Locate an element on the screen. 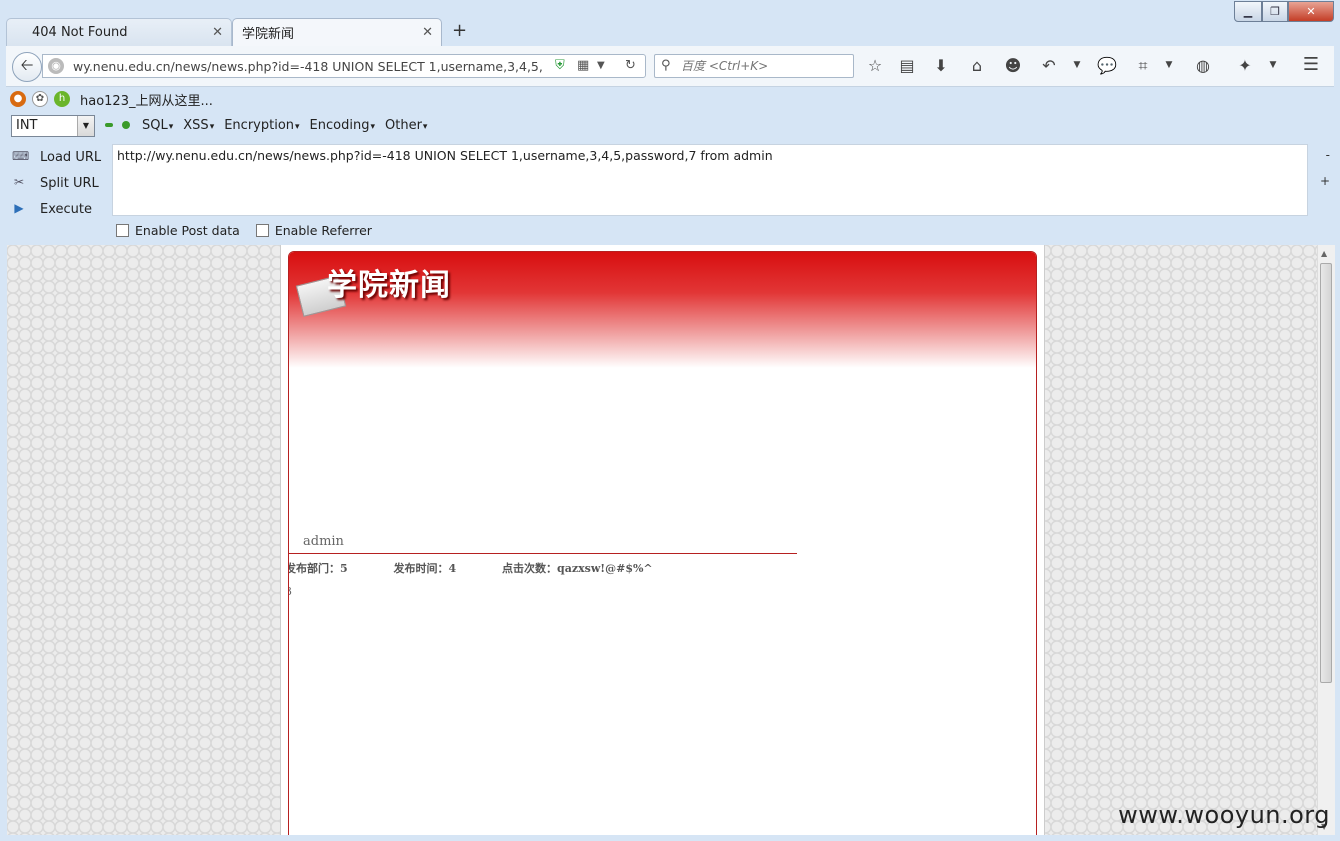  decrease-icon is located at coordinates (109, 125).